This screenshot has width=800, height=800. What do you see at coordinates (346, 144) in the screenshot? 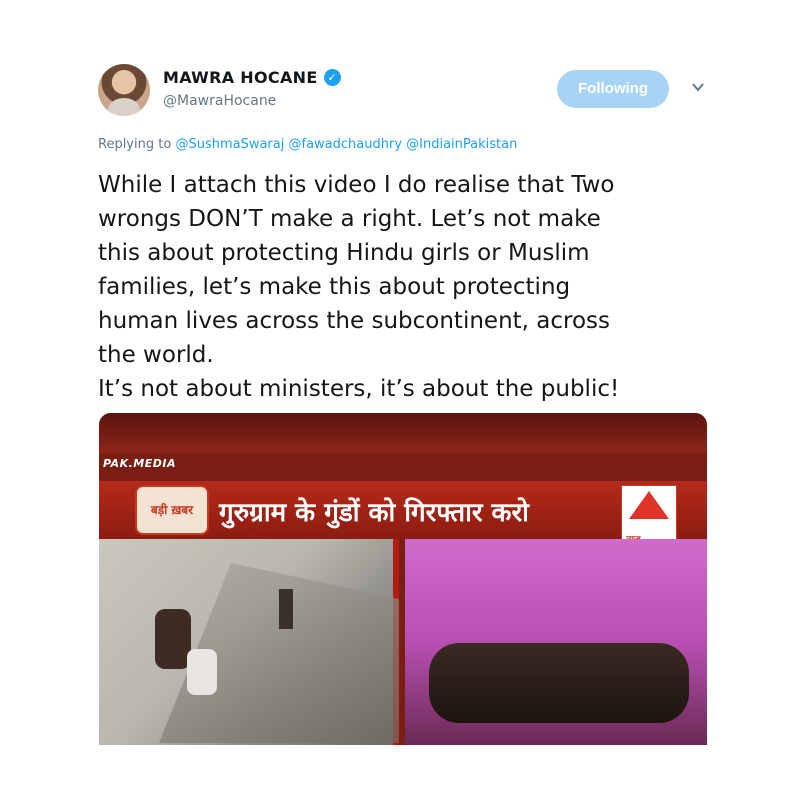
I see `mention-link: @fawadchaudhry` at bounding box center [346, 144].